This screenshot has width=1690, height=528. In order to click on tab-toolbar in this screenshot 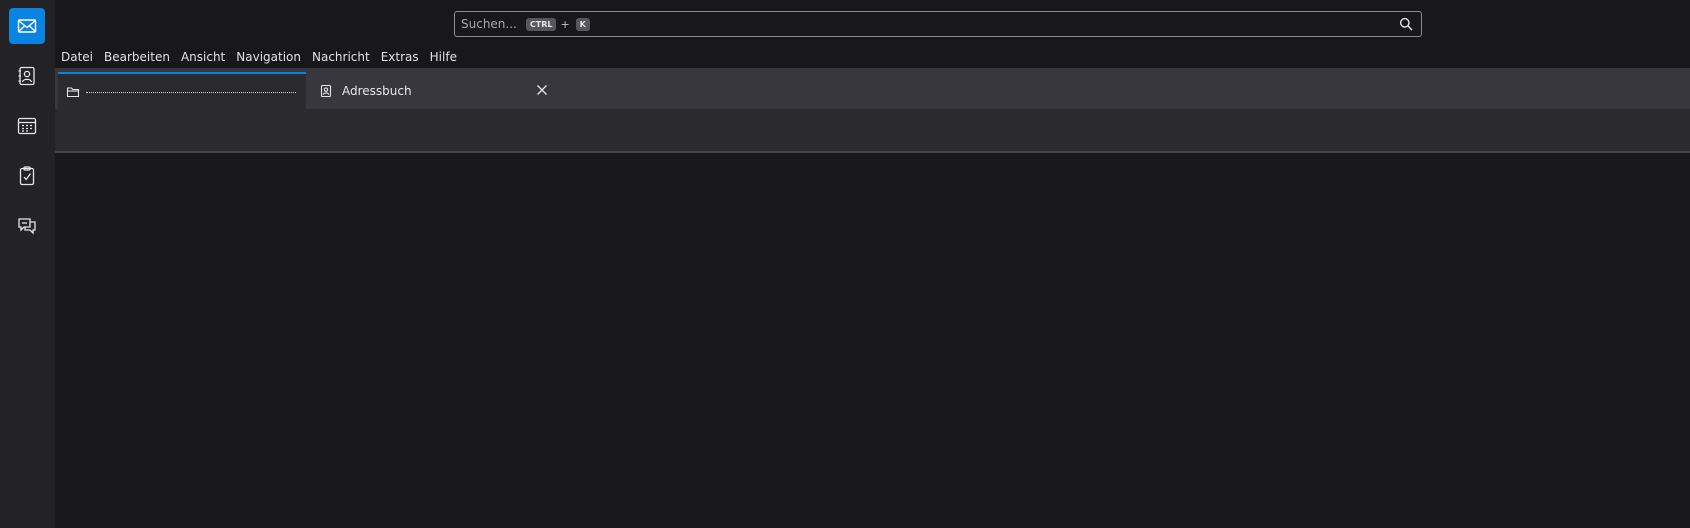, I will do `click(872, 131)`.